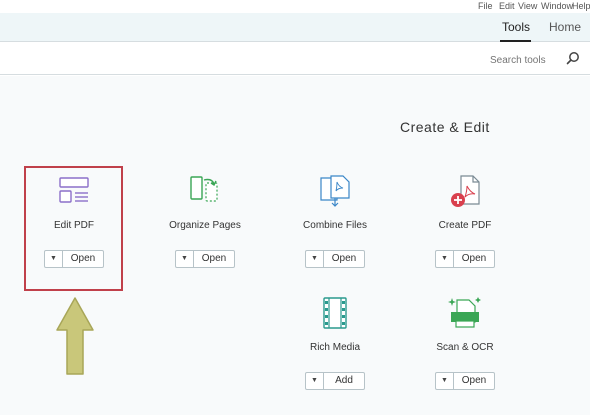  Describe the element at coordinates (527, 6) in the screenshot. I see `menu-item-view: View` at that location.